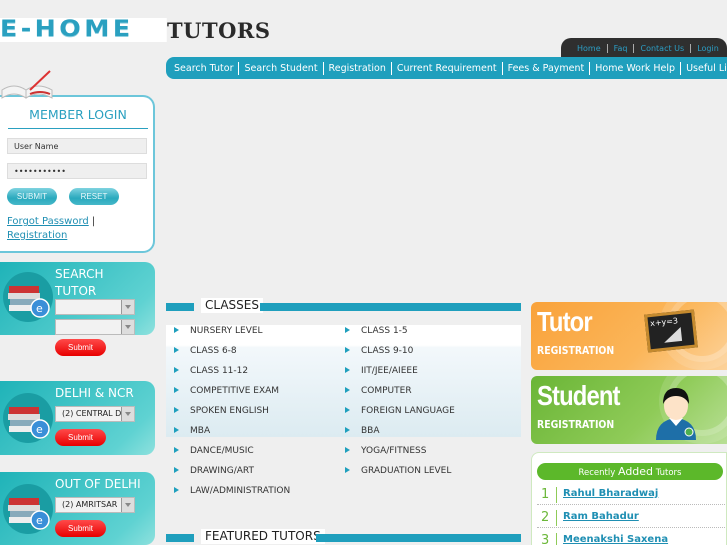 The width and height of the screenshot is (727, 545). What do you see at coordinates (601, 516) in the screenshot?
I see `tutor-link: Ram Bahadur` at bounding box center [601, 516].